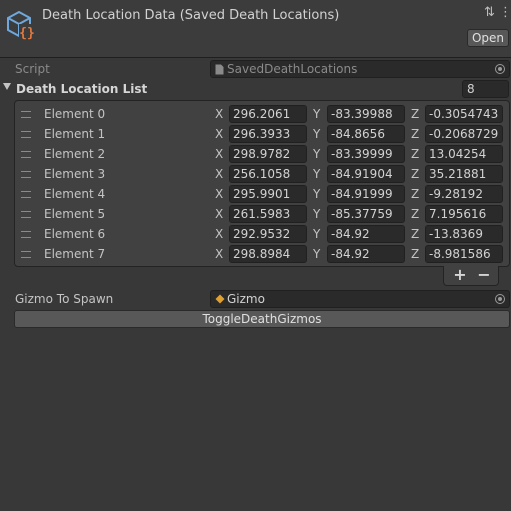 This screenshot has height=511, width=511. What do you see at coordinates (360, 69) in the screenshot?
I see `script-field: SavedDeathLocations` at bounding box center [360, 69].